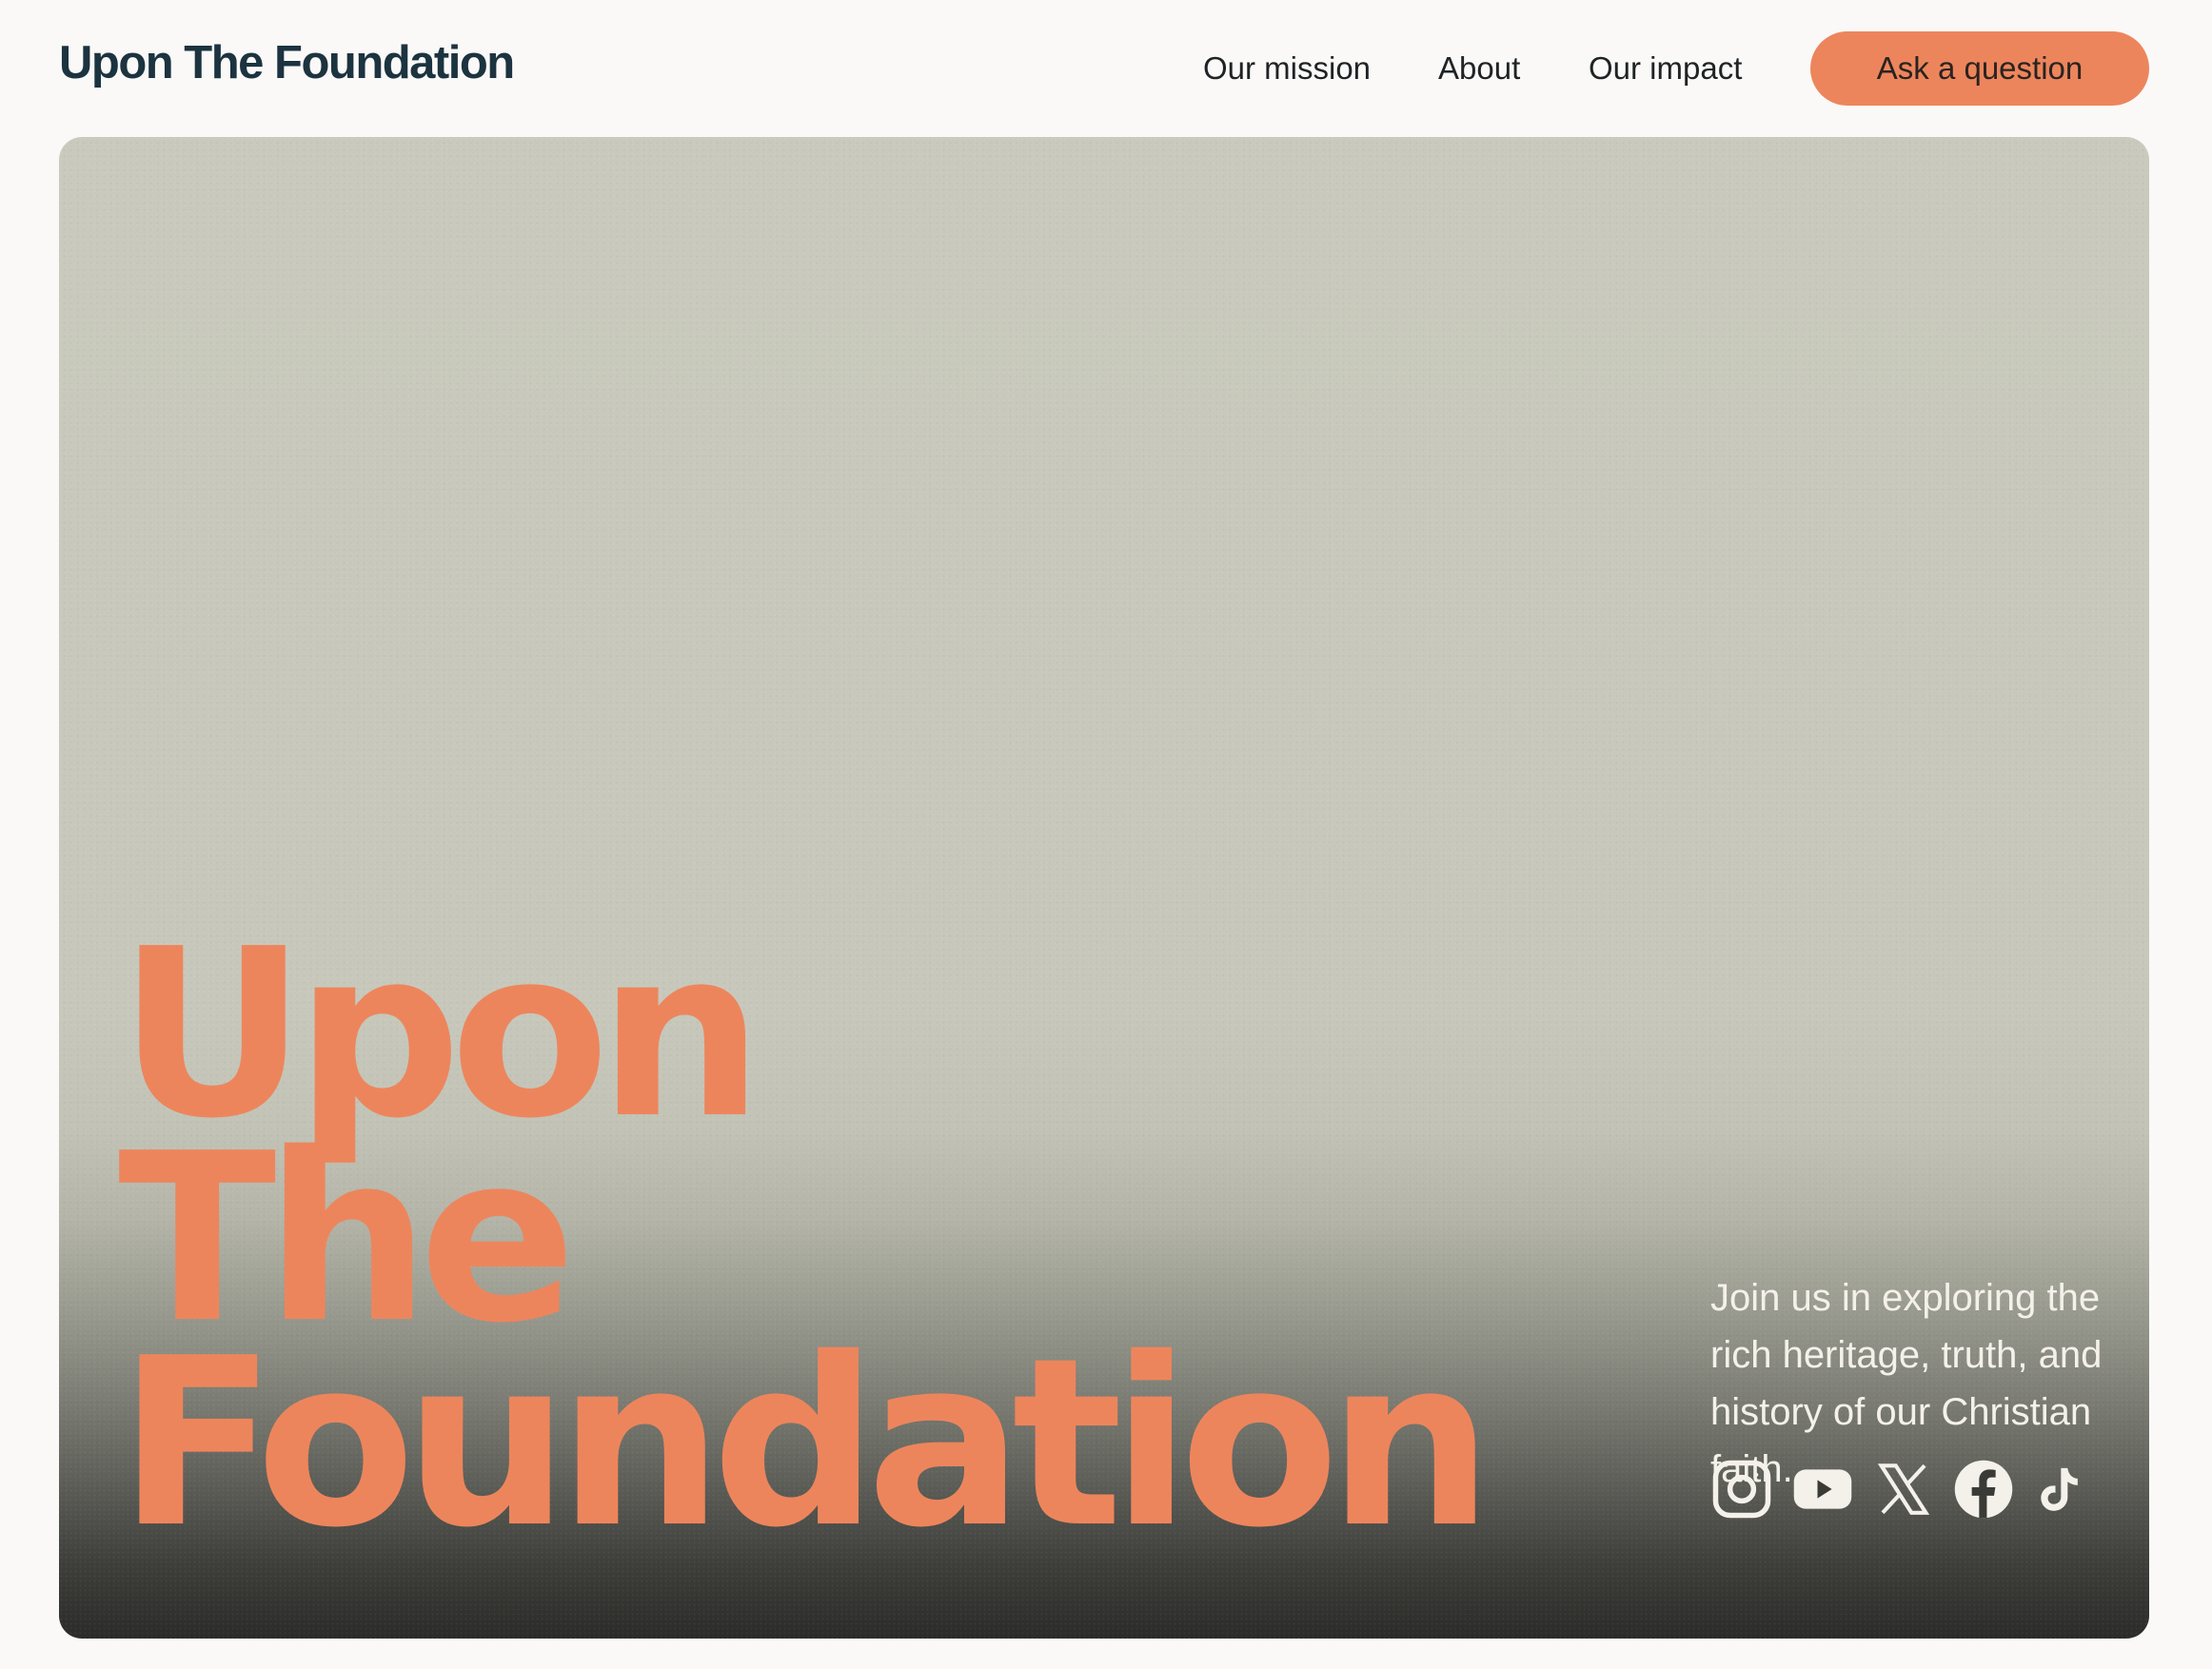  What do you see at coordinates (1479, 68) in the screenshot?
I see `nav-link-about: About` at bounding box center [1479, 68].